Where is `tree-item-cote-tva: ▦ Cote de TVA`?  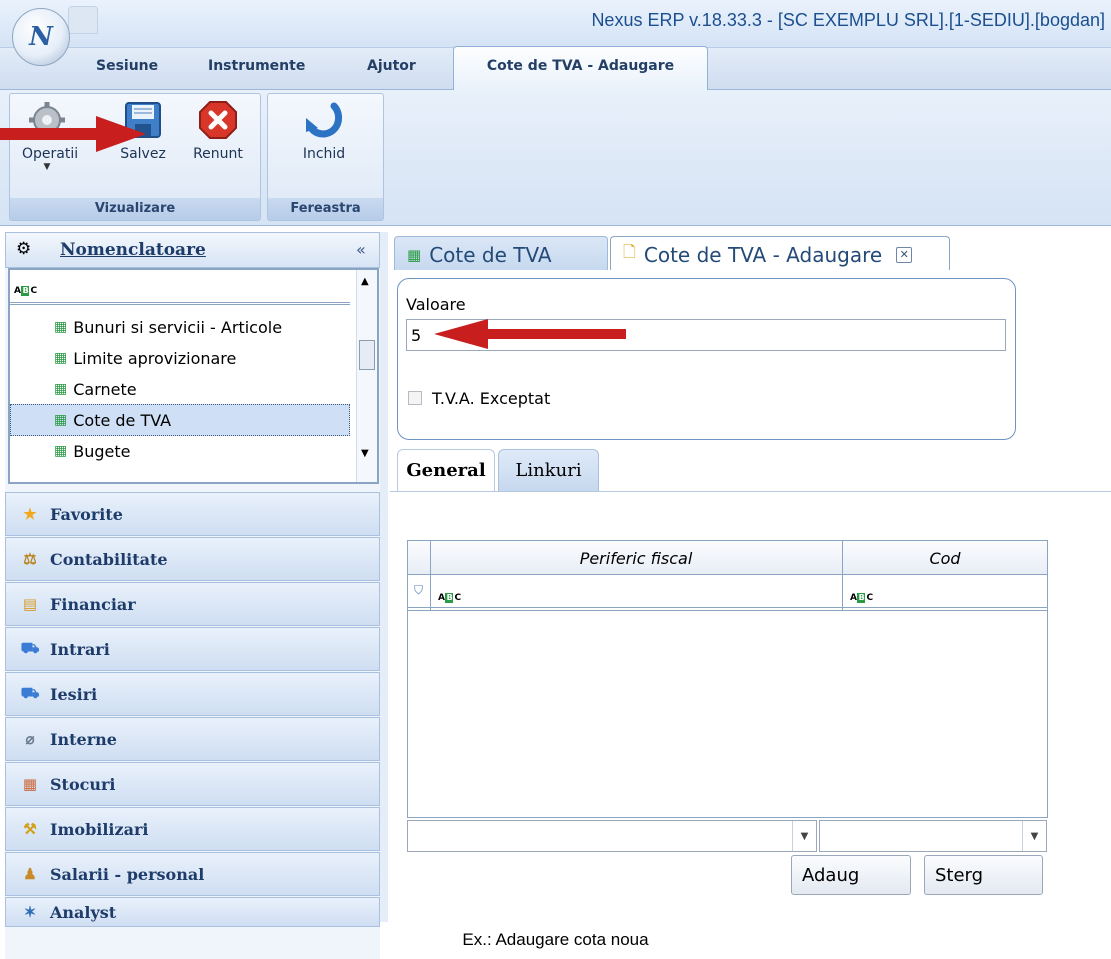 tree-item-cote-tva: ▦ Cote de TVA is located at coordinates (112, 420).